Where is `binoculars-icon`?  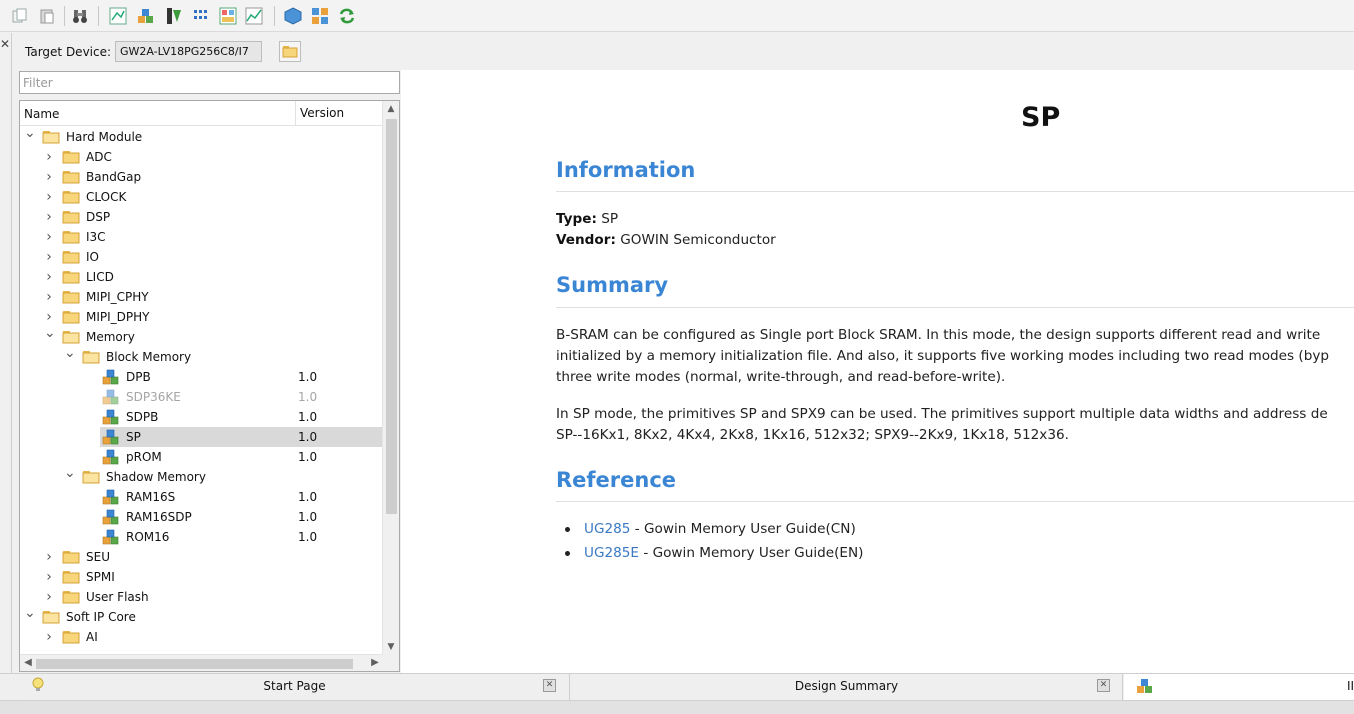
binoculars-icon is located at coordinates (80, 16).